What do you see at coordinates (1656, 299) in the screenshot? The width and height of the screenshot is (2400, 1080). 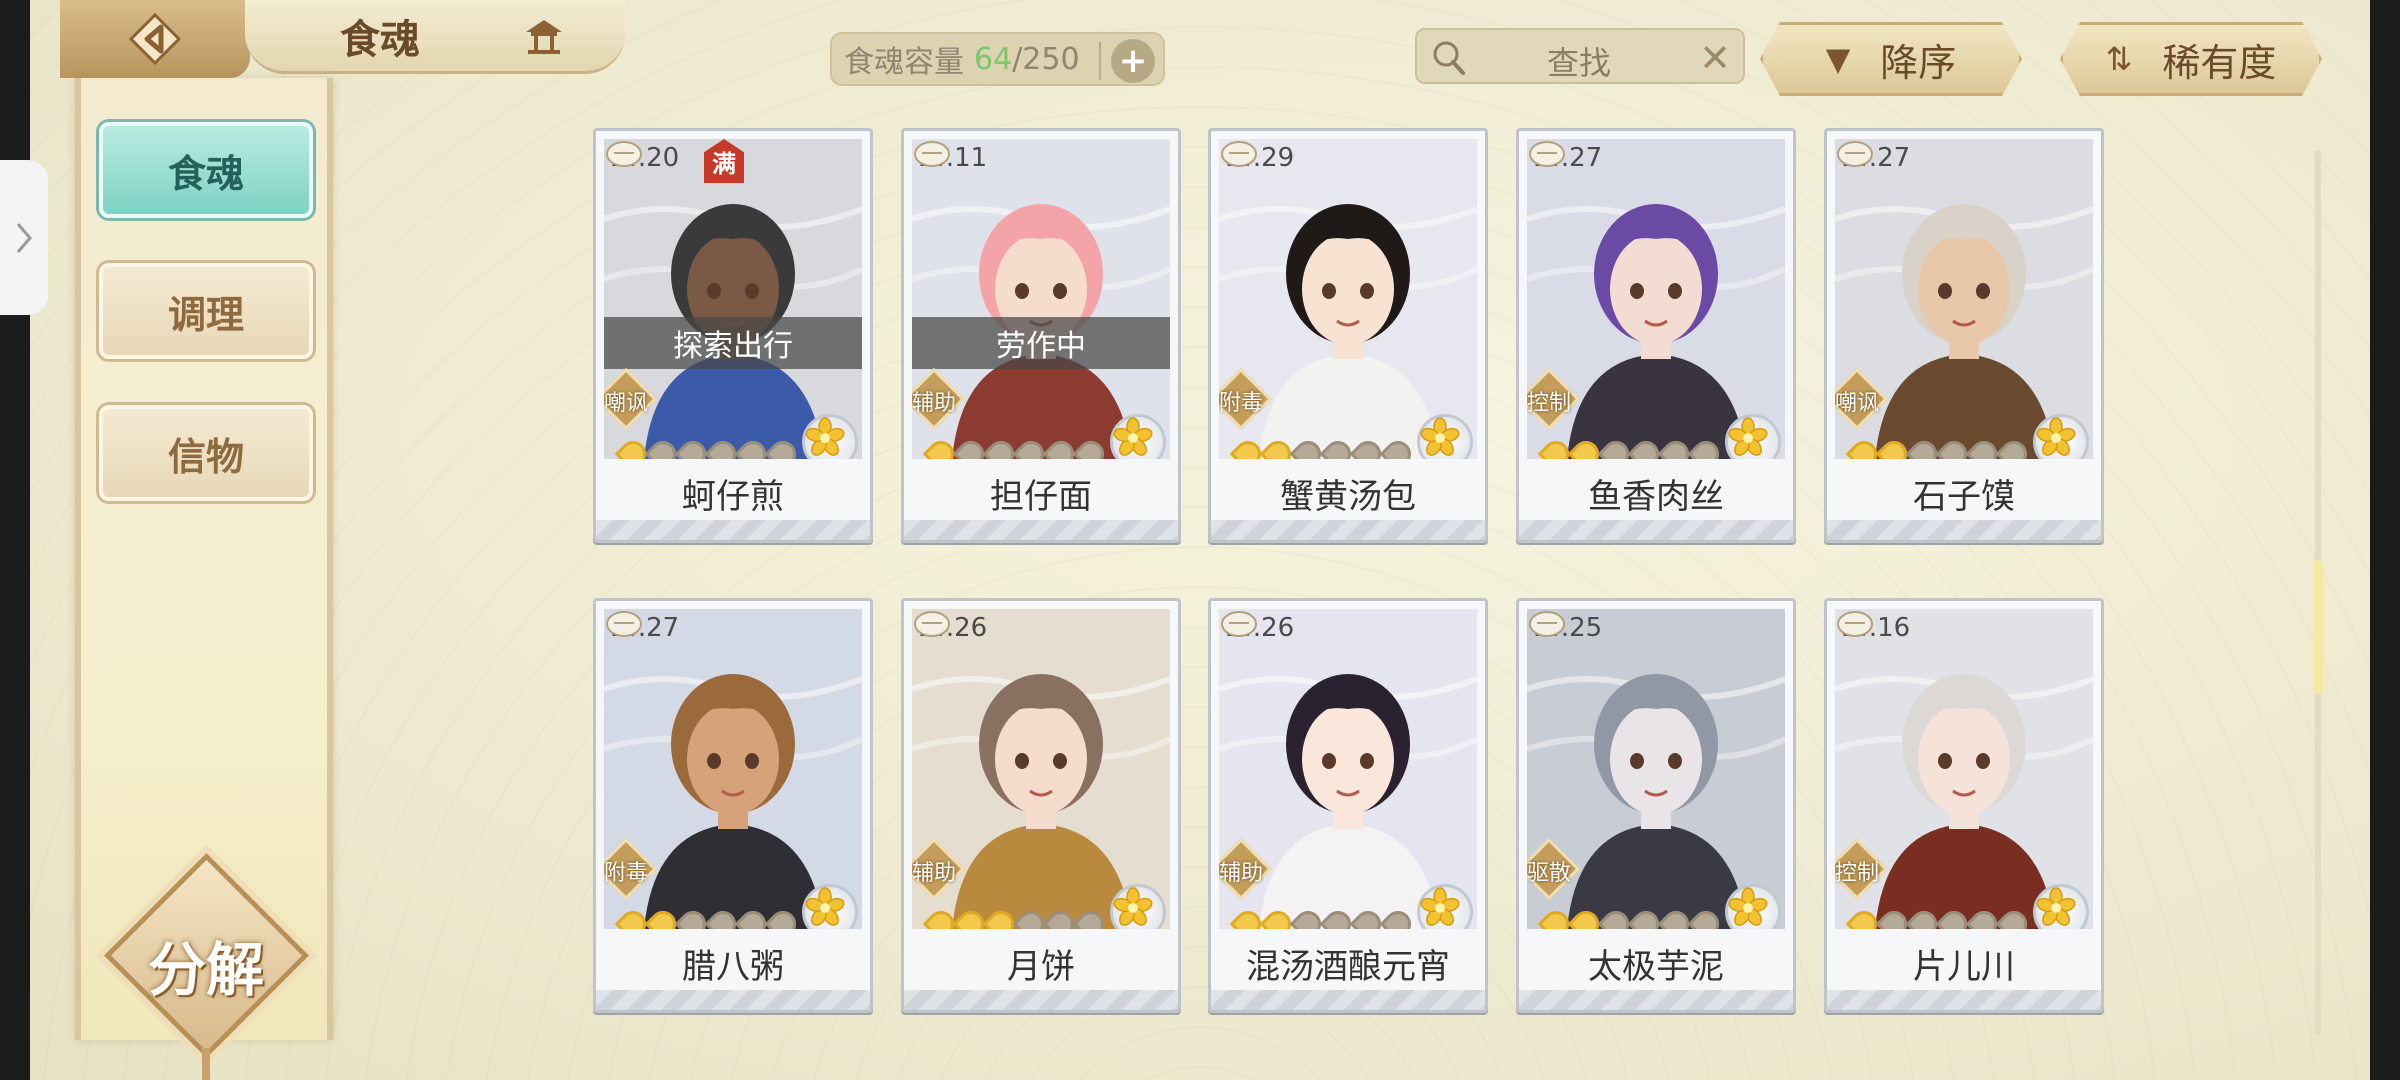 I see `character-portrait: Lv.27 控制` at bounding box center [1656, 299].